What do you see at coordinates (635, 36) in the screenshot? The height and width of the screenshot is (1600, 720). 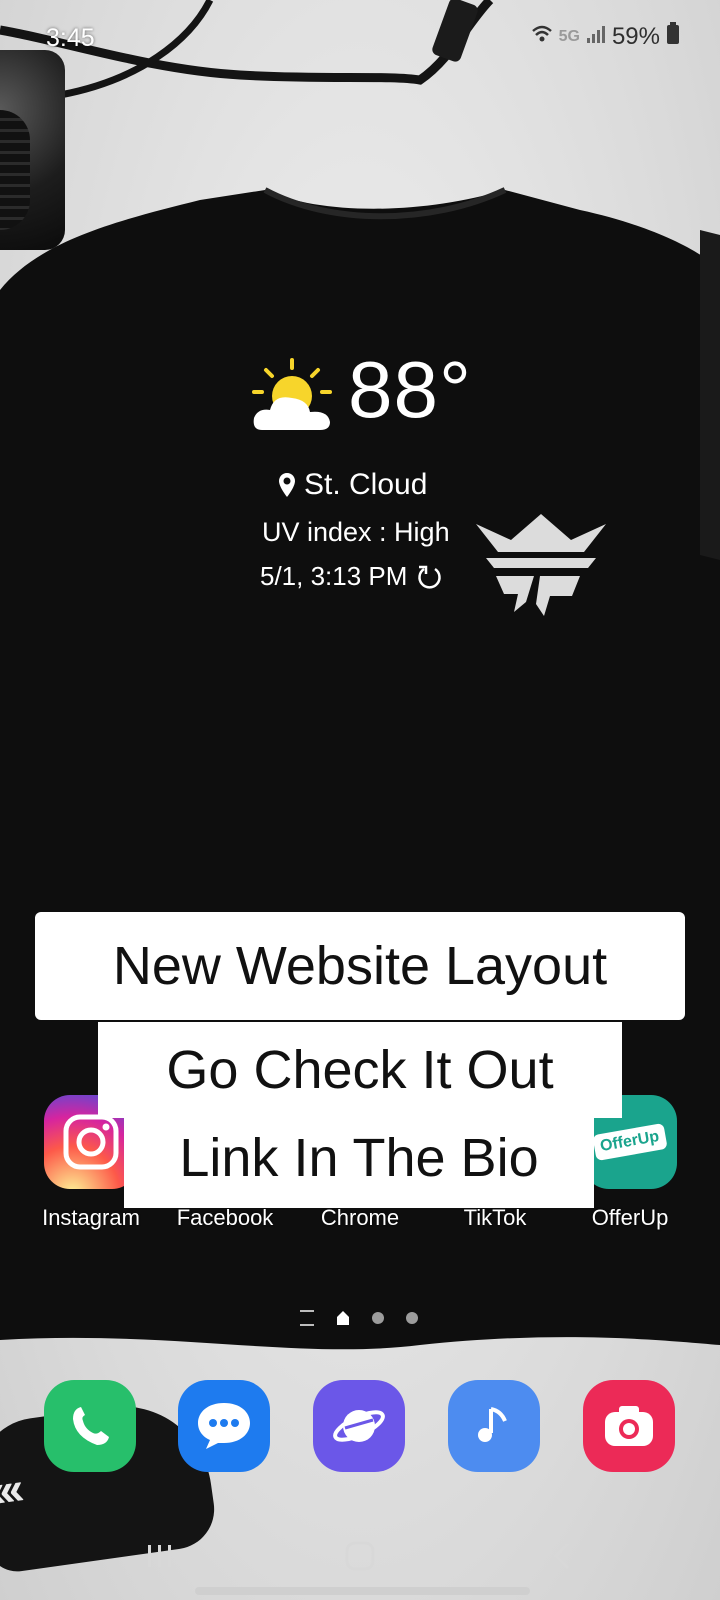 I see `battery-percent: 59%` at bounding box center [635, 36].